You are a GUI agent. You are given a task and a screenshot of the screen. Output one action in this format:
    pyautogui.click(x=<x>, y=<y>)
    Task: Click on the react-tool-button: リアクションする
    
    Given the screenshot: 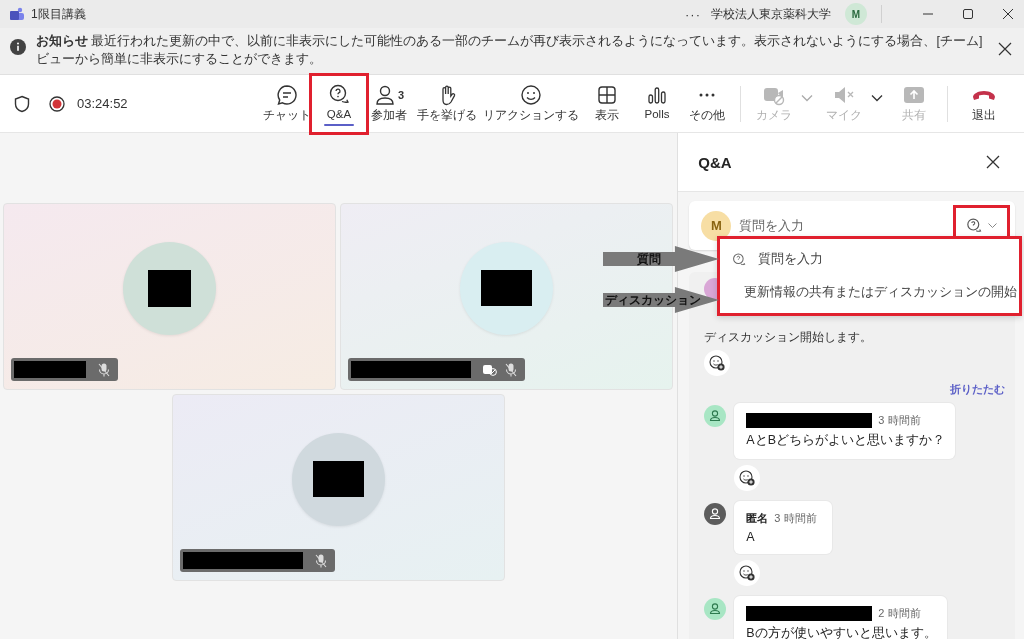 What is the action you would take?
    pyautogui.click(x=531, y=103)
    